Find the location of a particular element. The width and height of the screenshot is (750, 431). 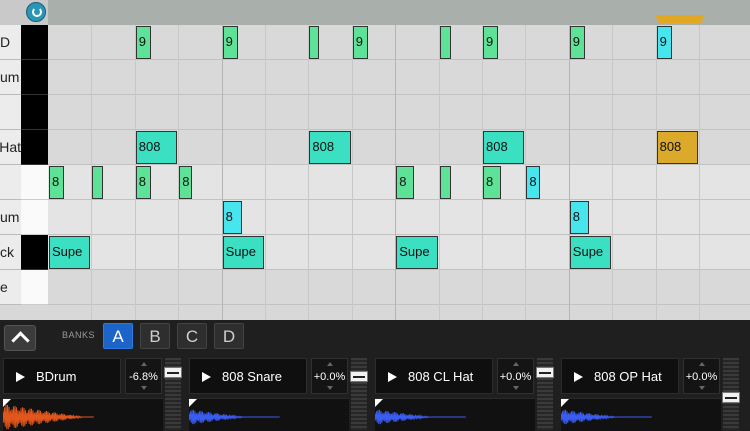

row-label: D is located at coordinates (10, 42).